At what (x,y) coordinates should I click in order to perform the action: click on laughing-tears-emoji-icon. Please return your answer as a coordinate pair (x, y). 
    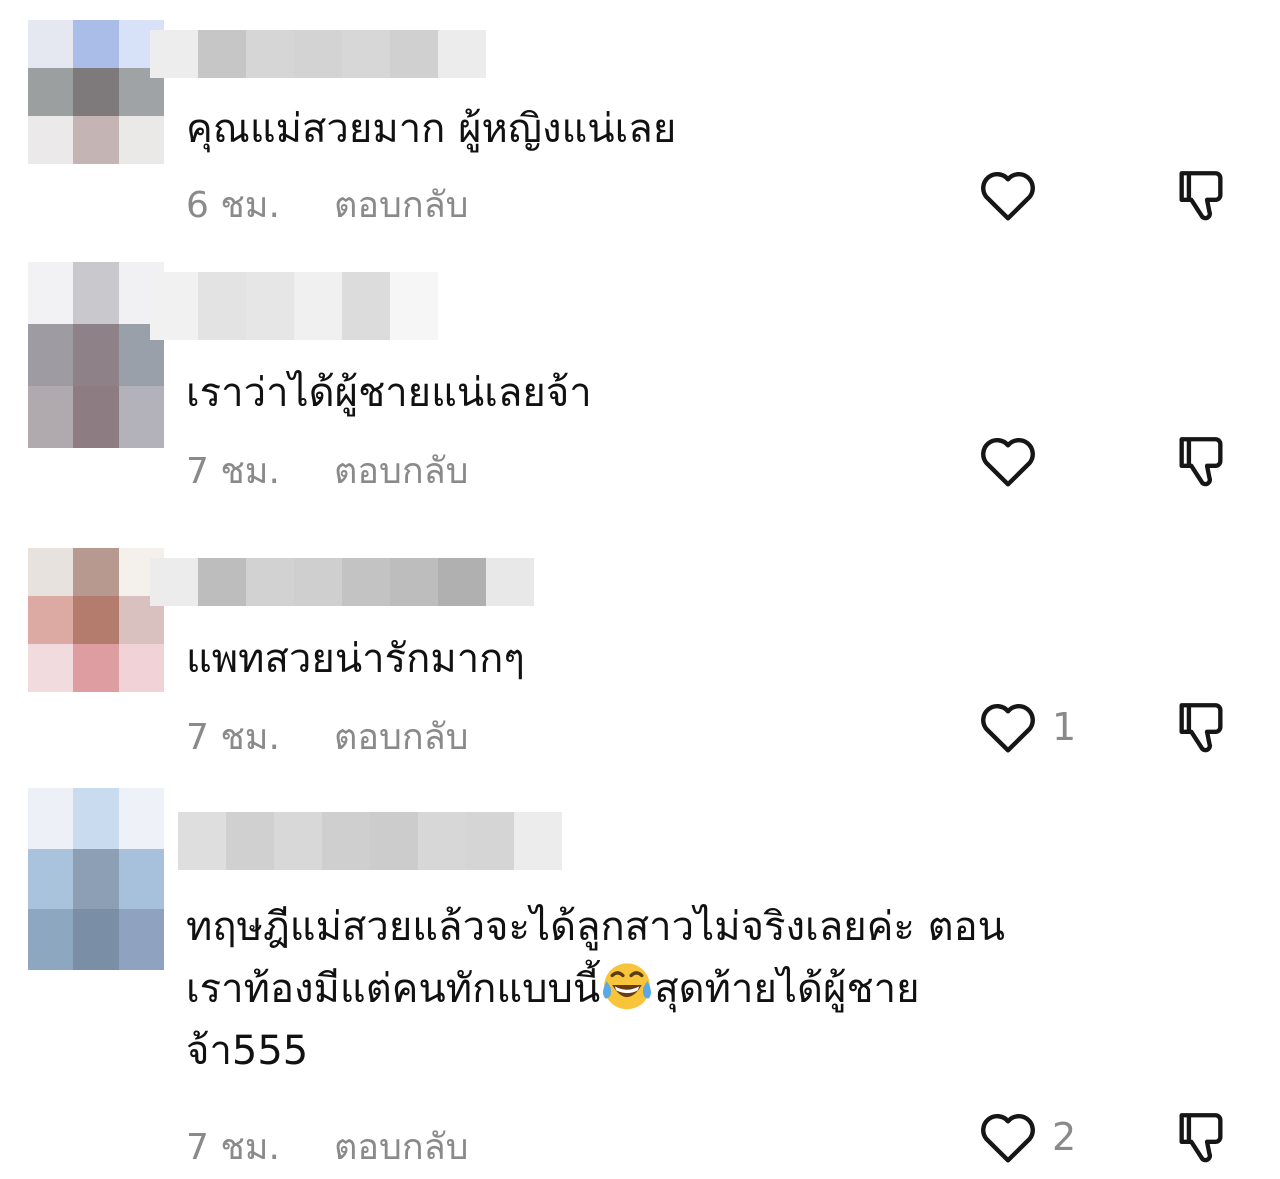
    Looking at the image, I should click on (627, 986).